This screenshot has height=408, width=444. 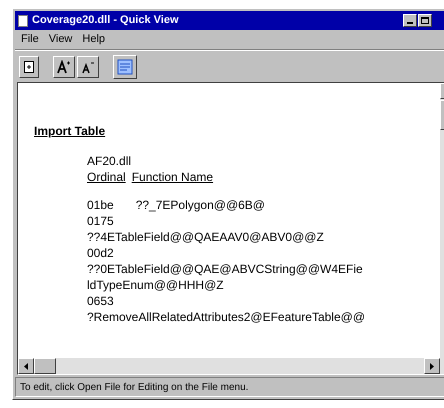 What do you see at coordinates (226, 317) in the screenshot?
I see `function-name: ?RemoveAllRelatedAttributes2@EFeatureTable@@` at bounding box center [226, 317].